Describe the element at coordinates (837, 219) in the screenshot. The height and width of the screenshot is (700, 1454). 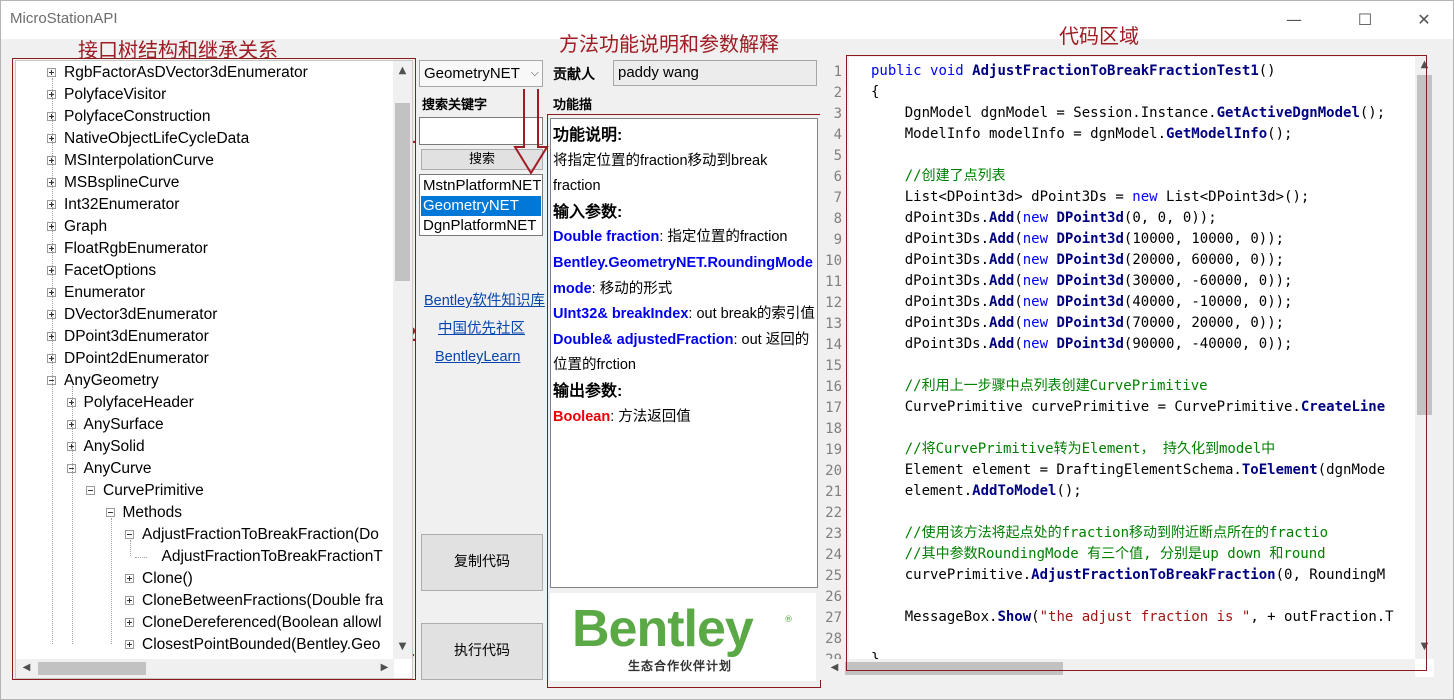
I see `line-number: 8` at that location.